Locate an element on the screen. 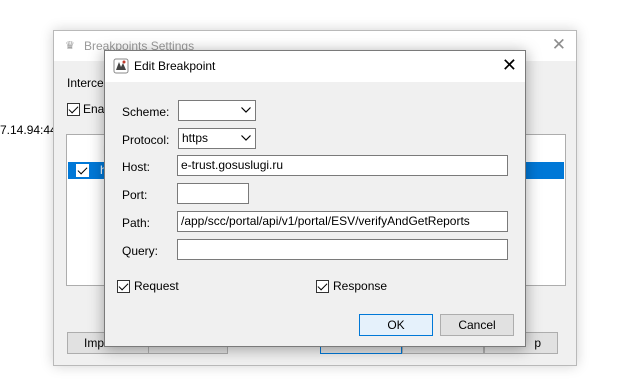 This screenshot has width=617, height=391. dialog-title-bar: Edit Breakpoint ✕ is located at coordinates (315, 66).